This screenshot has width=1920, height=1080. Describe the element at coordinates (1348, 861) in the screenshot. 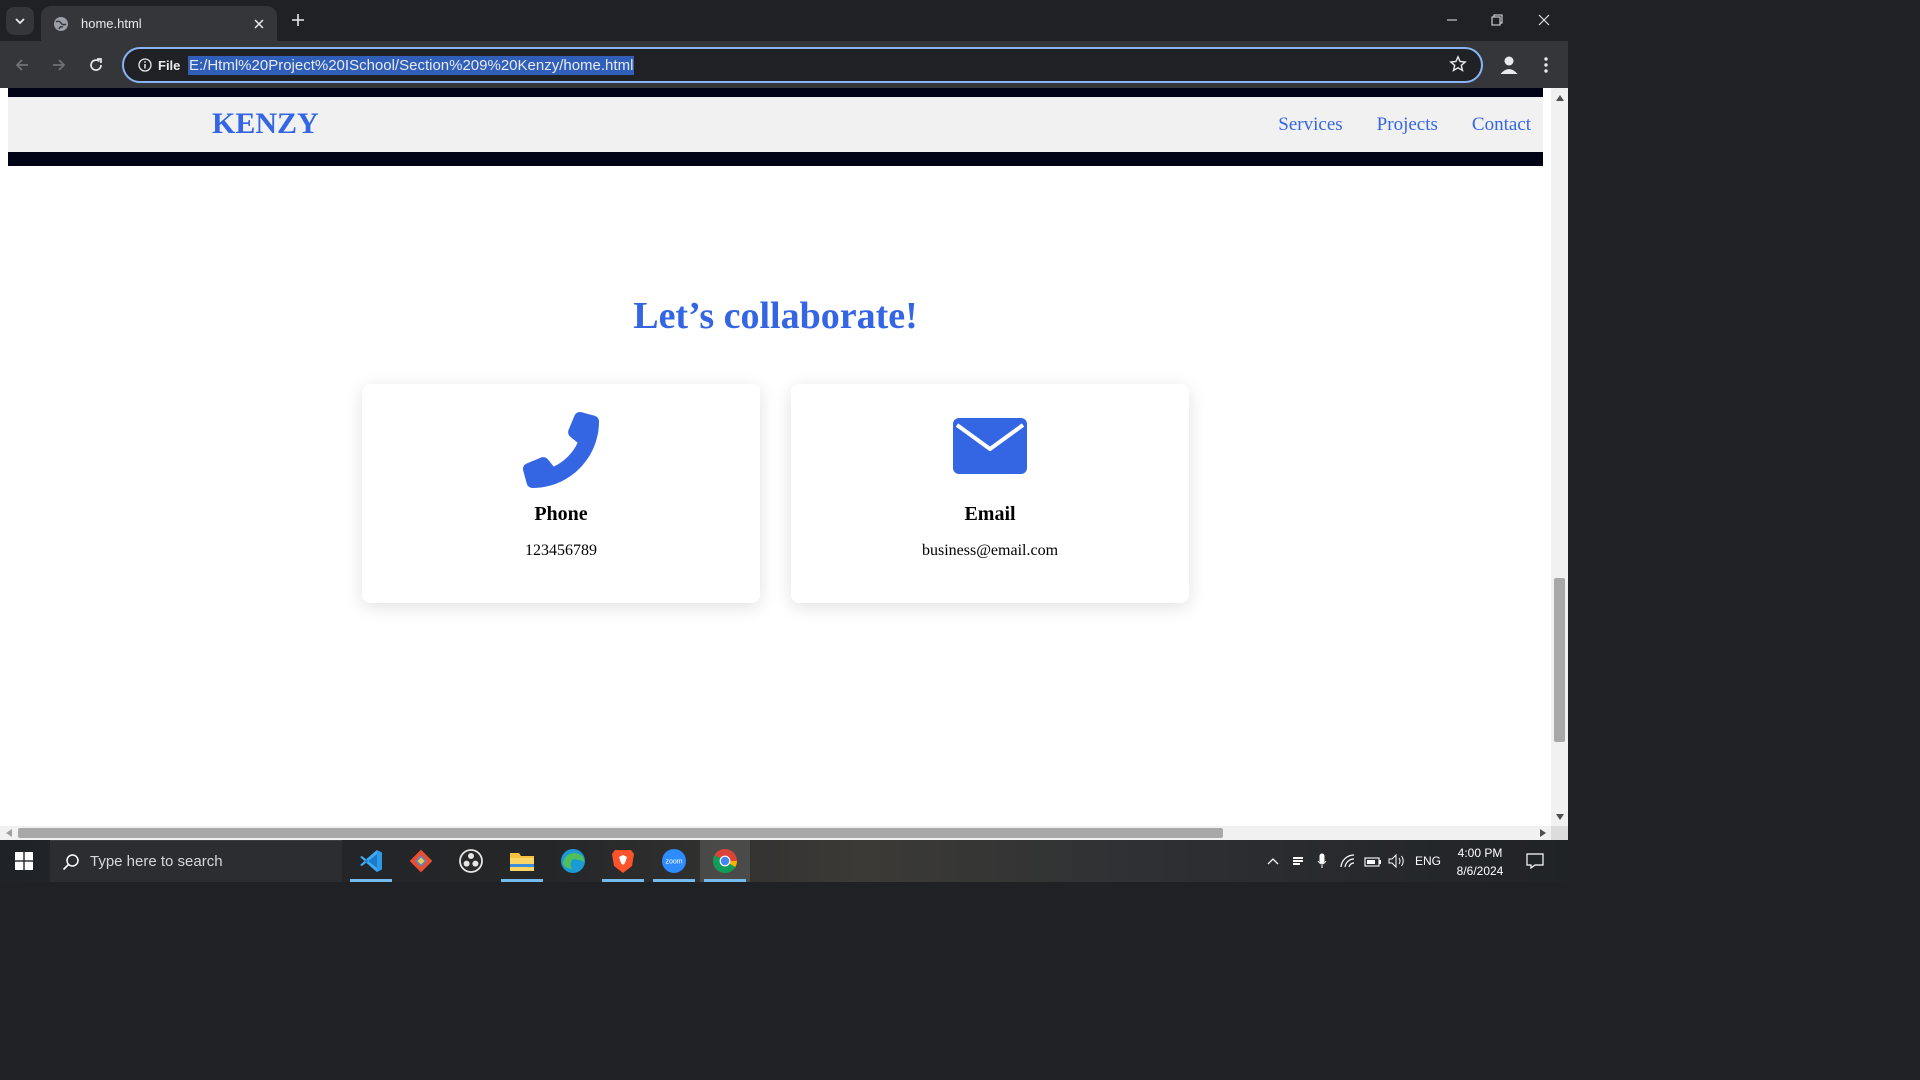

I see `wifi-icon` at that location.